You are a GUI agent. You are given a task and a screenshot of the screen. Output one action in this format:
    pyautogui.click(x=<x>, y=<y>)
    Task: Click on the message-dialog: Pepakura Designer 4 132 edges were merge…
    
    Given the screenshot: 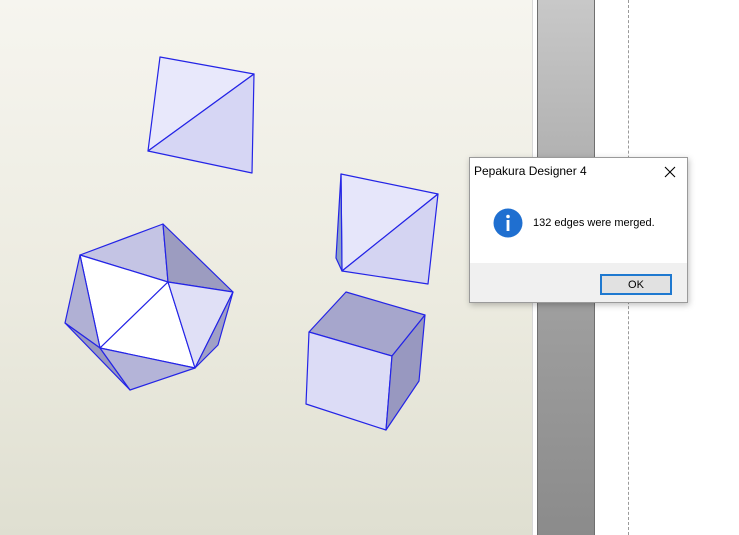 What is the action you would take?
    pyautogui.click(x=578, y=230)
    